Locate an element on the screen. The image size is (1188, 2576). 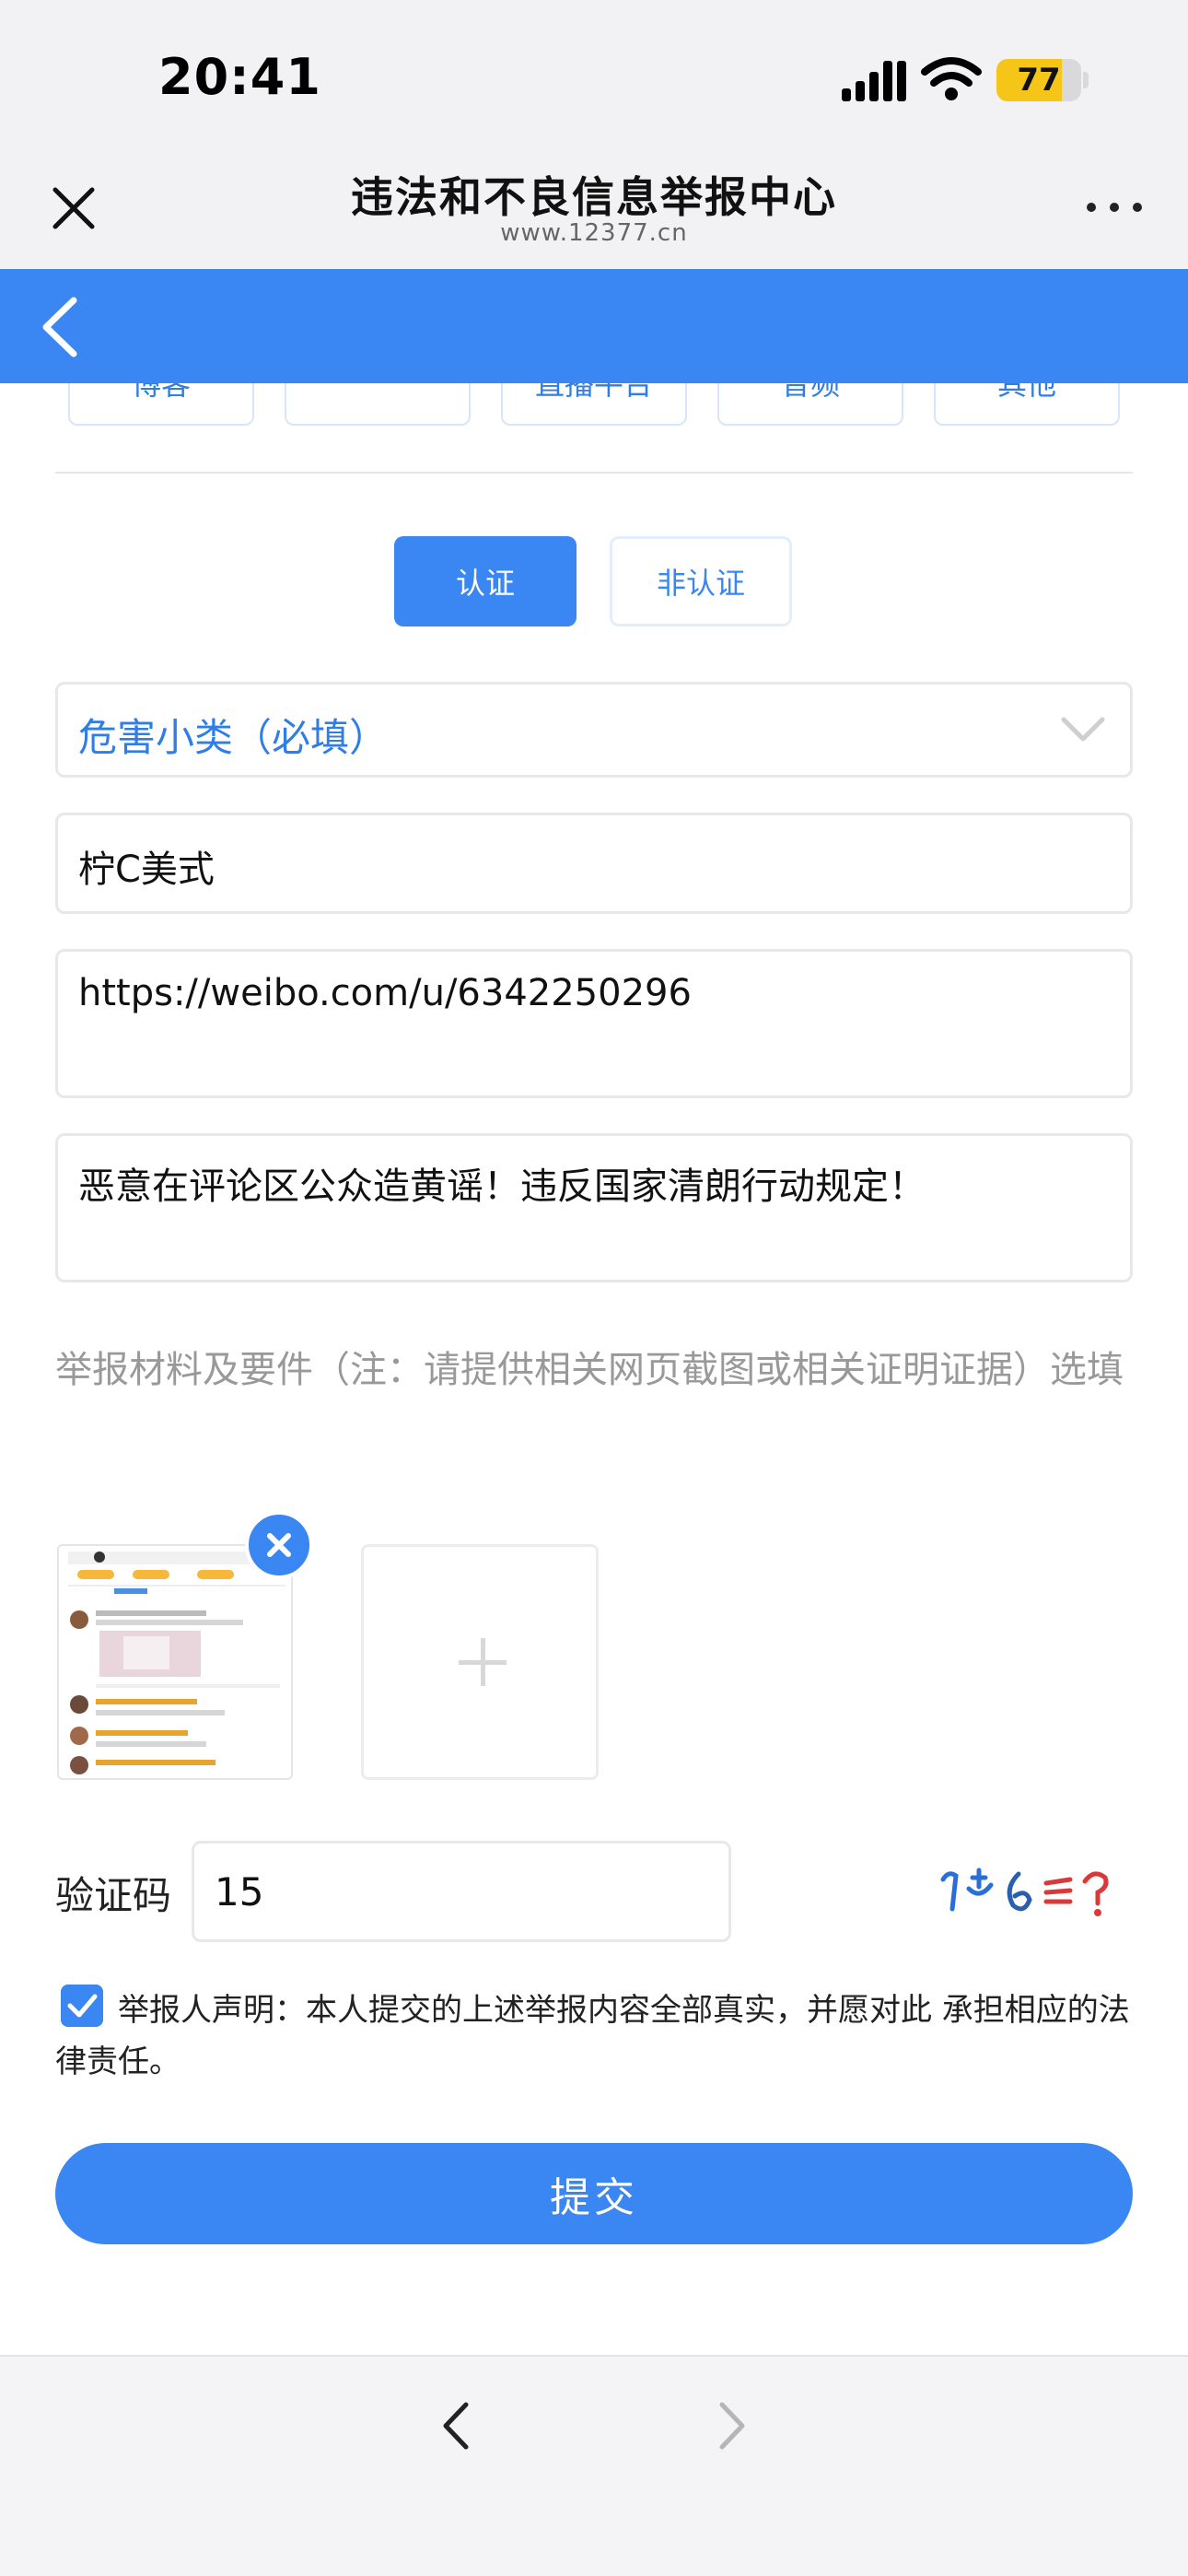
battery-percent: 77 is located at coordinates (1039, 80).